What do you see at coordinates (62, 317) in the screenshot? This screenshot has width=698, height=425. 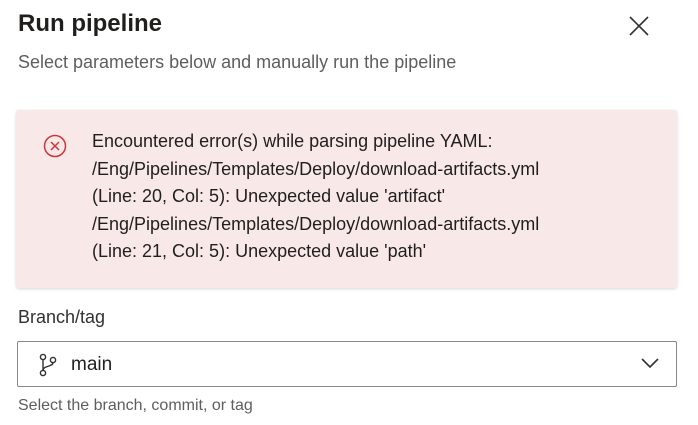 I see `branch-tag-label: Branch/tag` at bounding box center [62, 317].